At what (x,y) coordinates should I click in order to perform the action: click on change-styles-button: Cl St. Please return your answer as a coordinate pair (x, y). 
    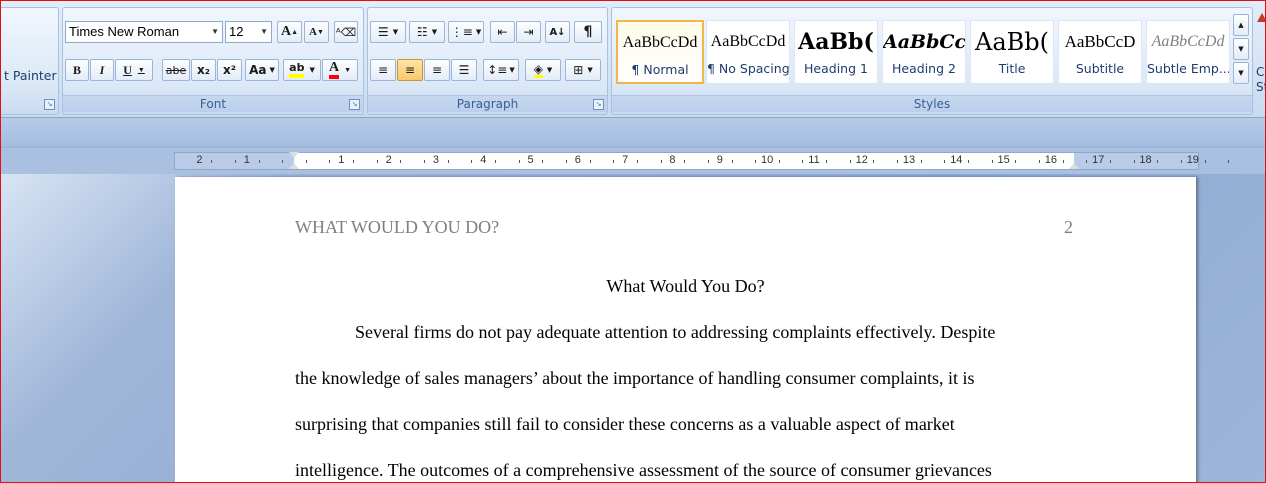
    Looking at the image, I should click on (1259, 52).